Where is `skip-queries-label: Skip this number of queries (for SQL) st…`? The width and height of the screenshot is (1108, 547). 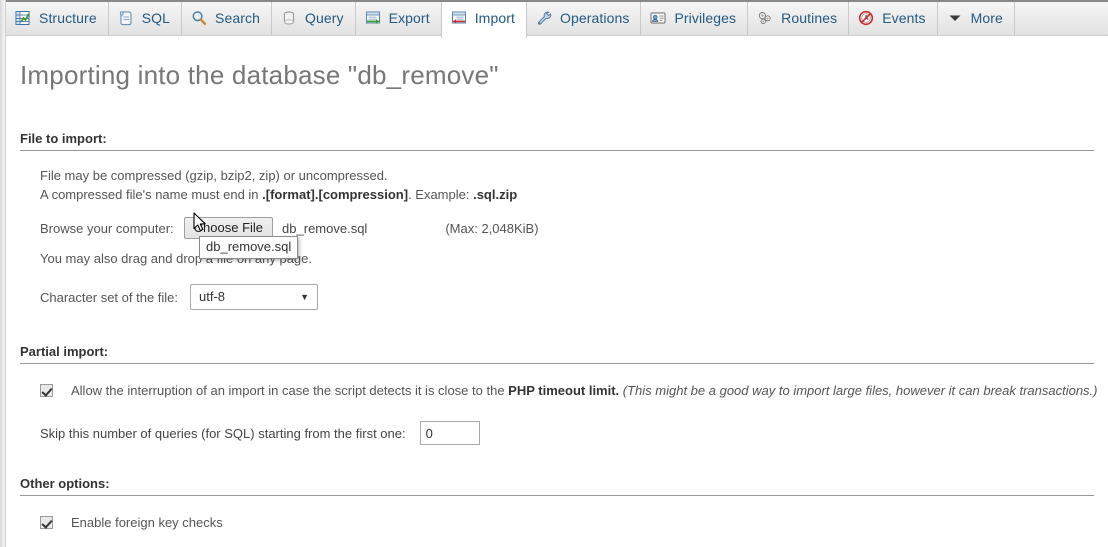
skip-queries-label: Skip this number of queries (for SQL) st… is located at coordinates (223, 433).